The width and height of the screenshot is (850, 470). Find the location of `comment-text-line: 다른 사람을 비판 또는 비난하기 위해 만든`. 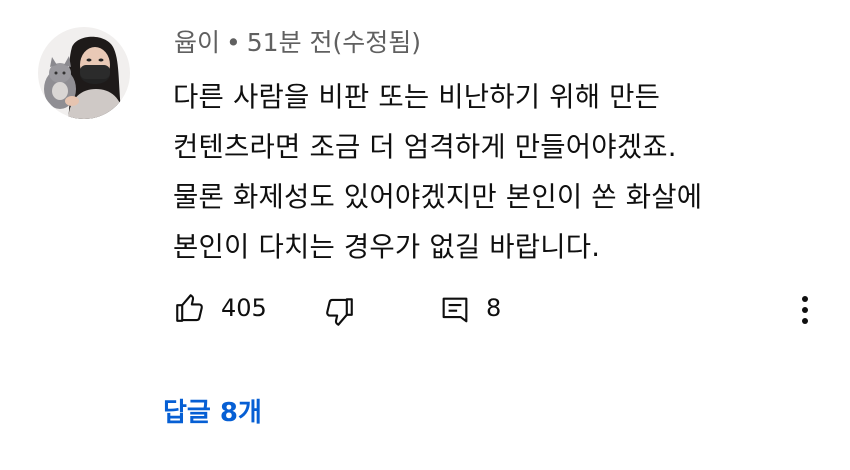

comment-text-line: 다른 사람을 비판 또는 비난하기 위해 만든 is located at coordinates (417, 97).